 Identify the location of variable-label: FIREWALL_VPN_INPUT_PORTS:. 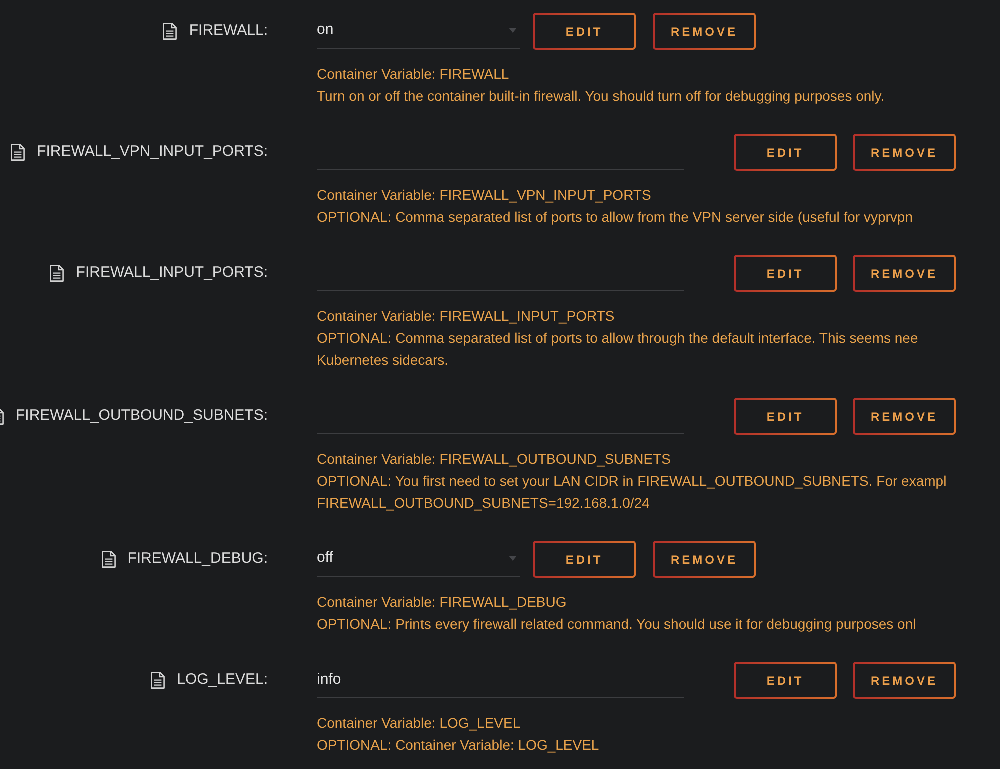
(152, 152).